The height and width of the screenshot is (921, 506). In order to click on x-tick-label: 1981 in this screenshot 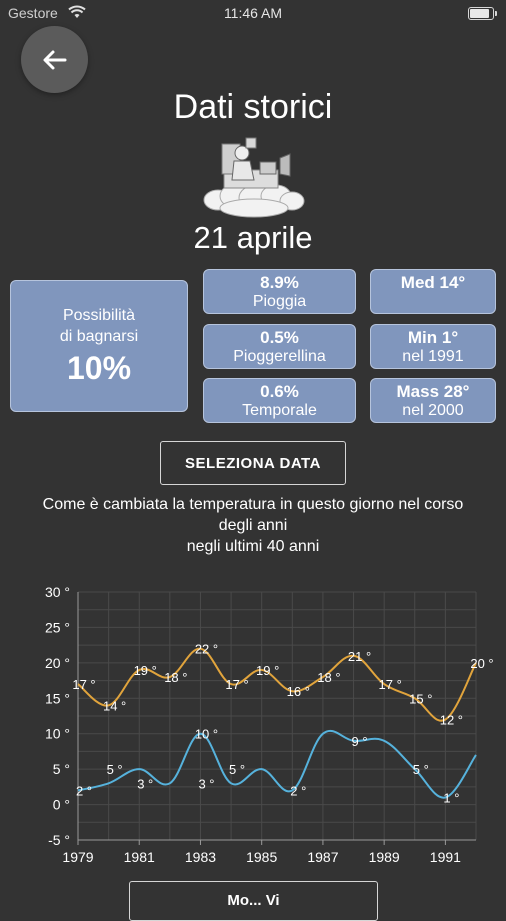, I will do `click(139, 857)`.